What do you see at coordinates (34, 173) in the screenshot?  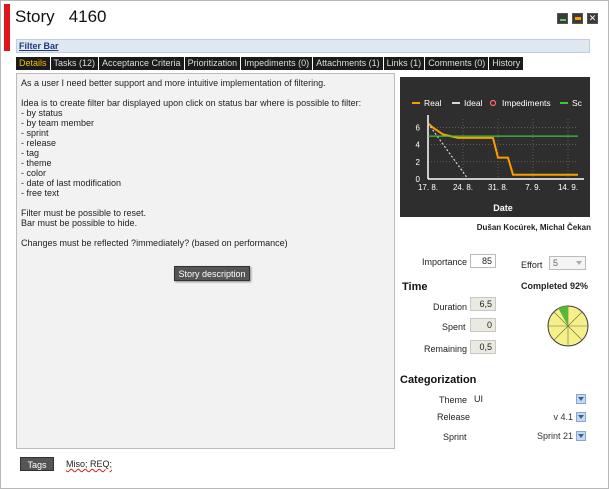 I see `description-line: - color` at bounding box center [34, 173].